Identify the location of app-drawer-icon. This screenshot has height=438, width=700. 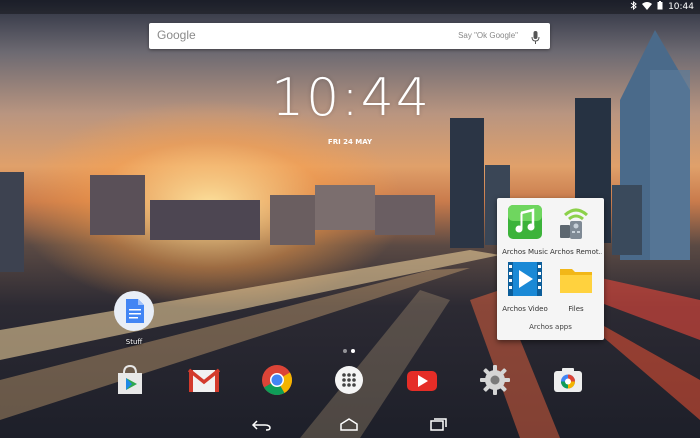
(349, 380).